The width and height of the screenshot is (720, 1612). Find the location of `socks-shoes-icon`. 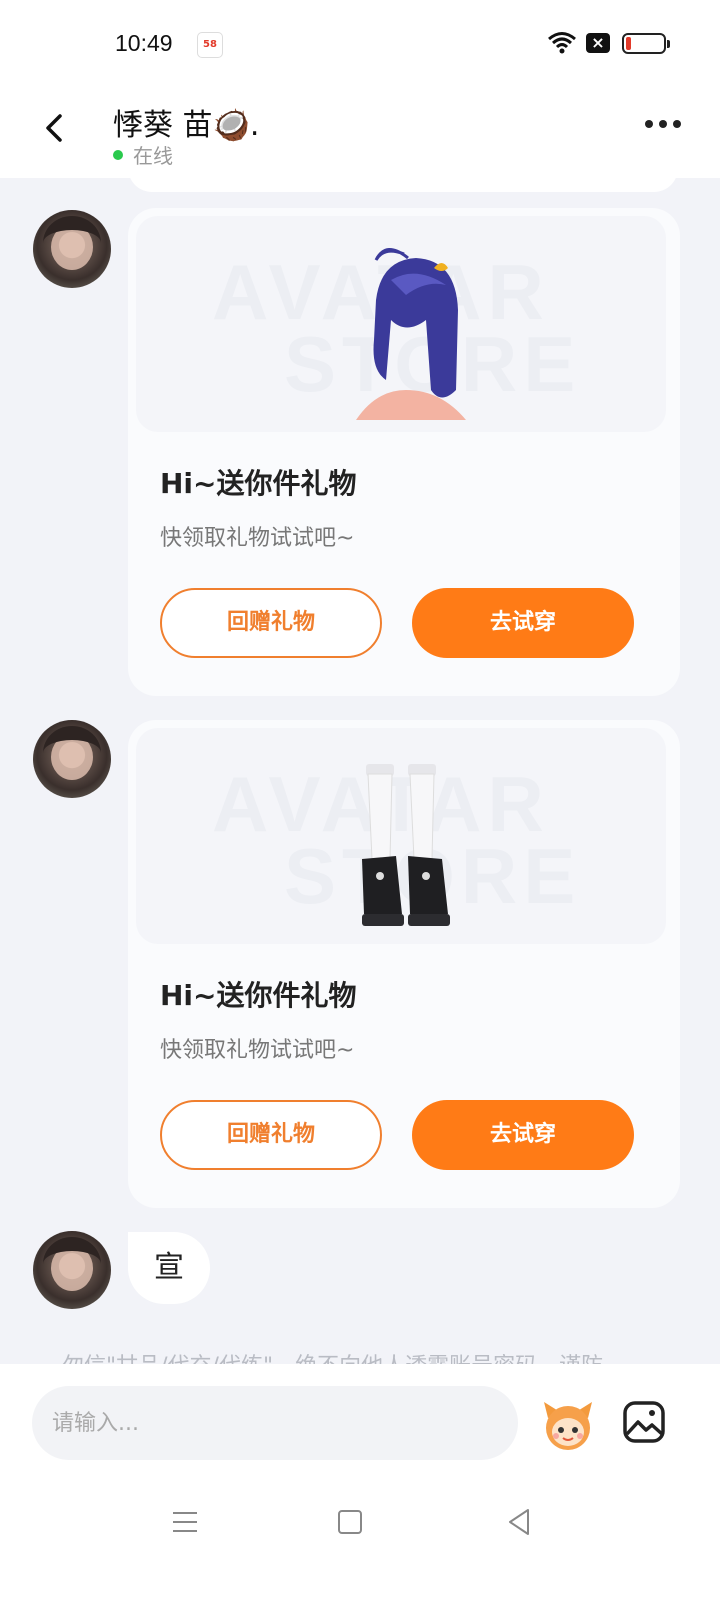

socks-shoes-icon is located at coordinates (406, 845).